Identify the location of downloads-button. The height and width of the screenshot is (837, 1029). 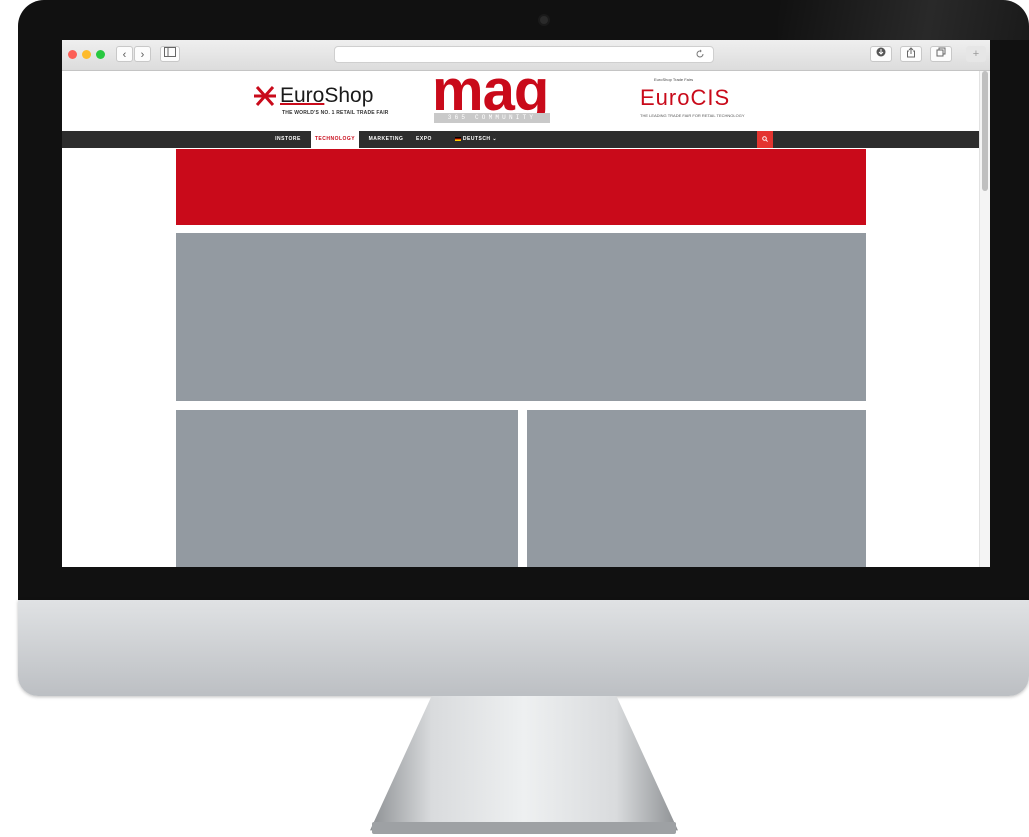
(881, 54).